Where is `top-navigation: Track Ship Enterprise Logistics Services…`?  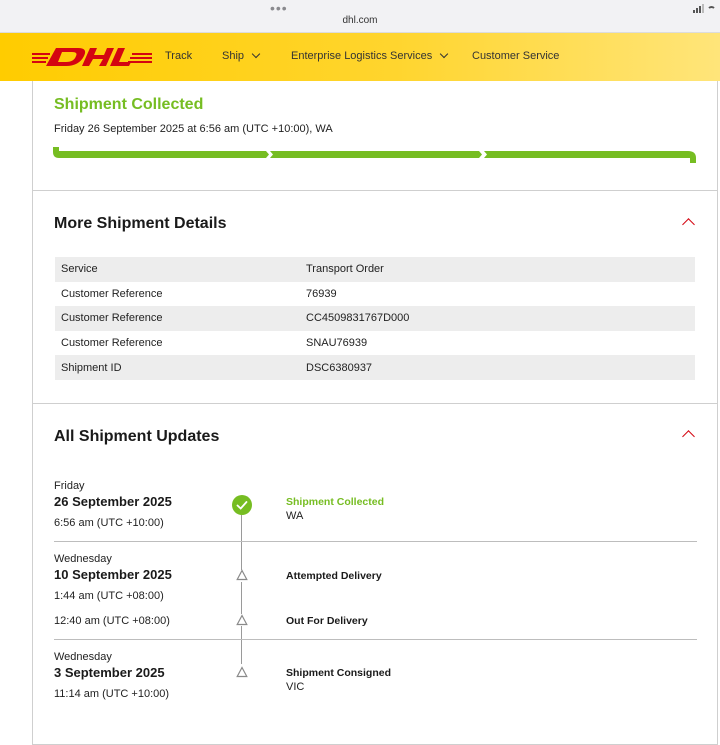
top-navigation: Track Ship Enterprise Logistics Services… is located at coordinates (360, 57).